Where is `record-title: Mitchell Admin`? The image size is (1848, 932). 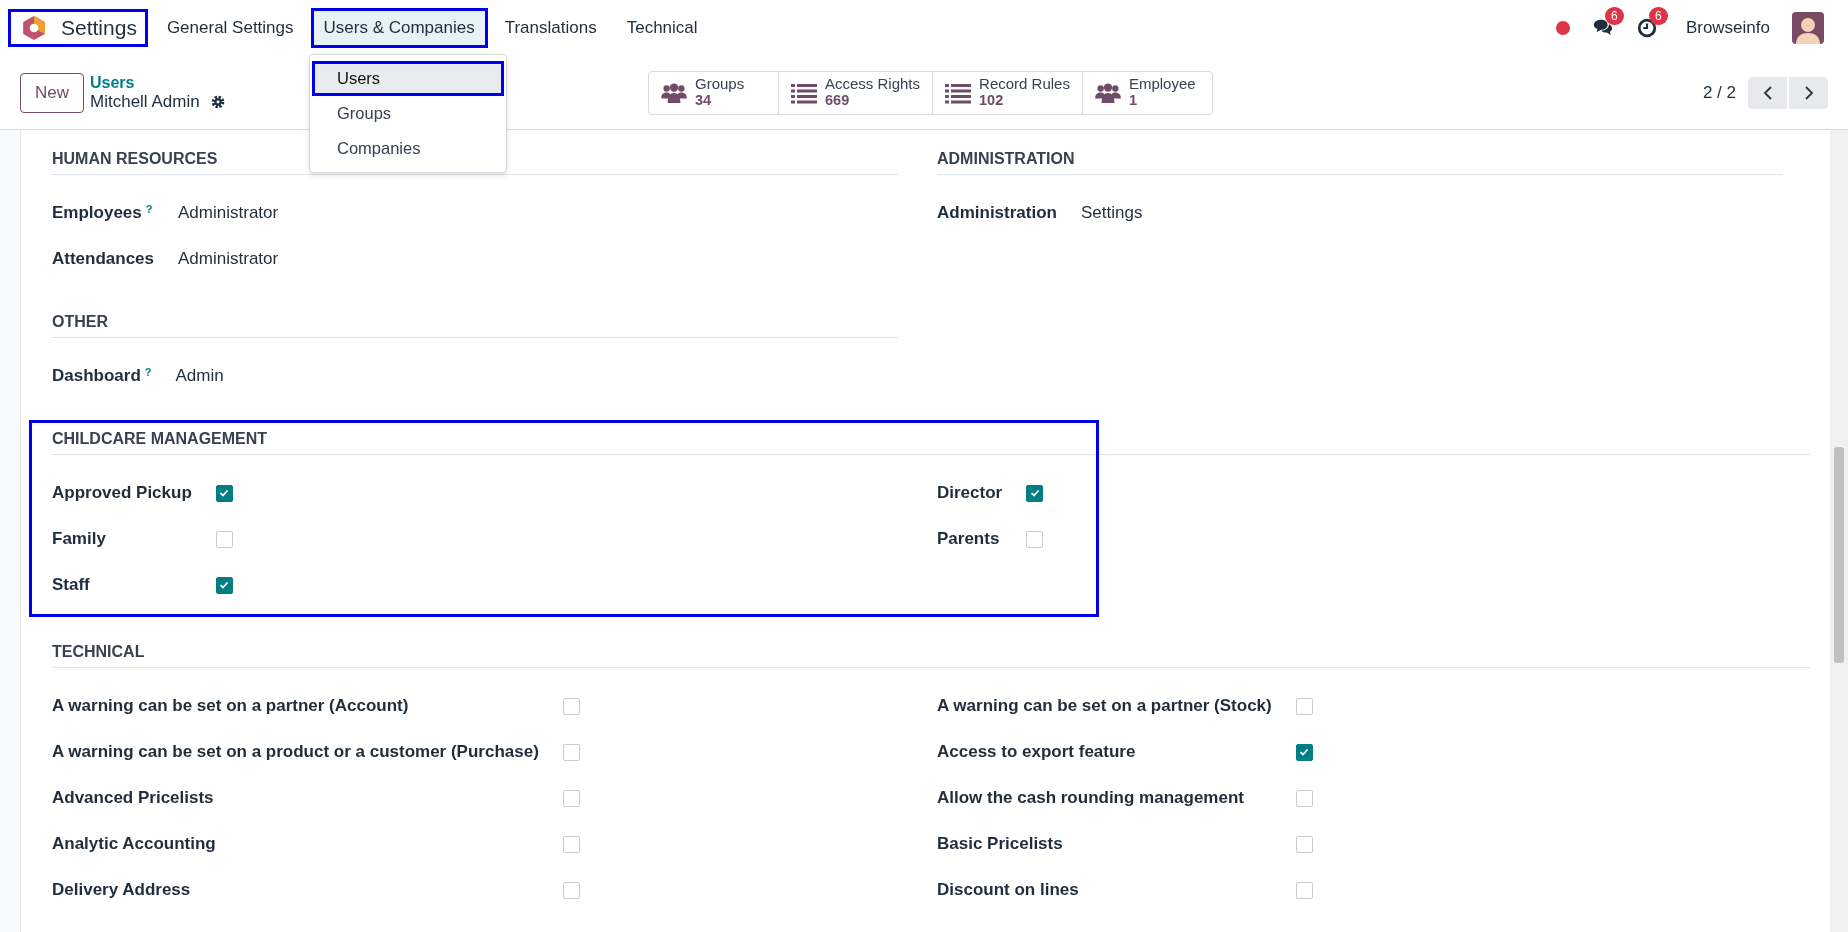 record-title: Mitchell Admin is located at coordinates (145, 101).